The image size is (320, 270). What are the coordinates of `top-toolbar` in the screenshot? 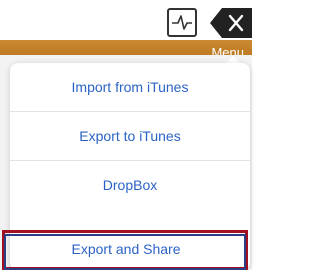 It's located at (126, 19).